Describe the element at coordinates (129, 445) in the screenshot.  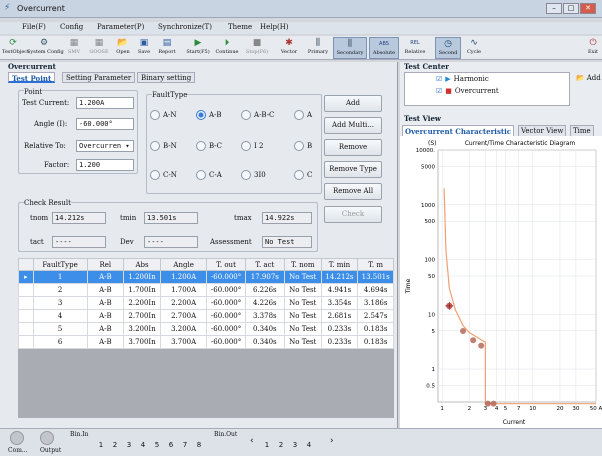
I see `bin-in-toggle: 3` at that location.